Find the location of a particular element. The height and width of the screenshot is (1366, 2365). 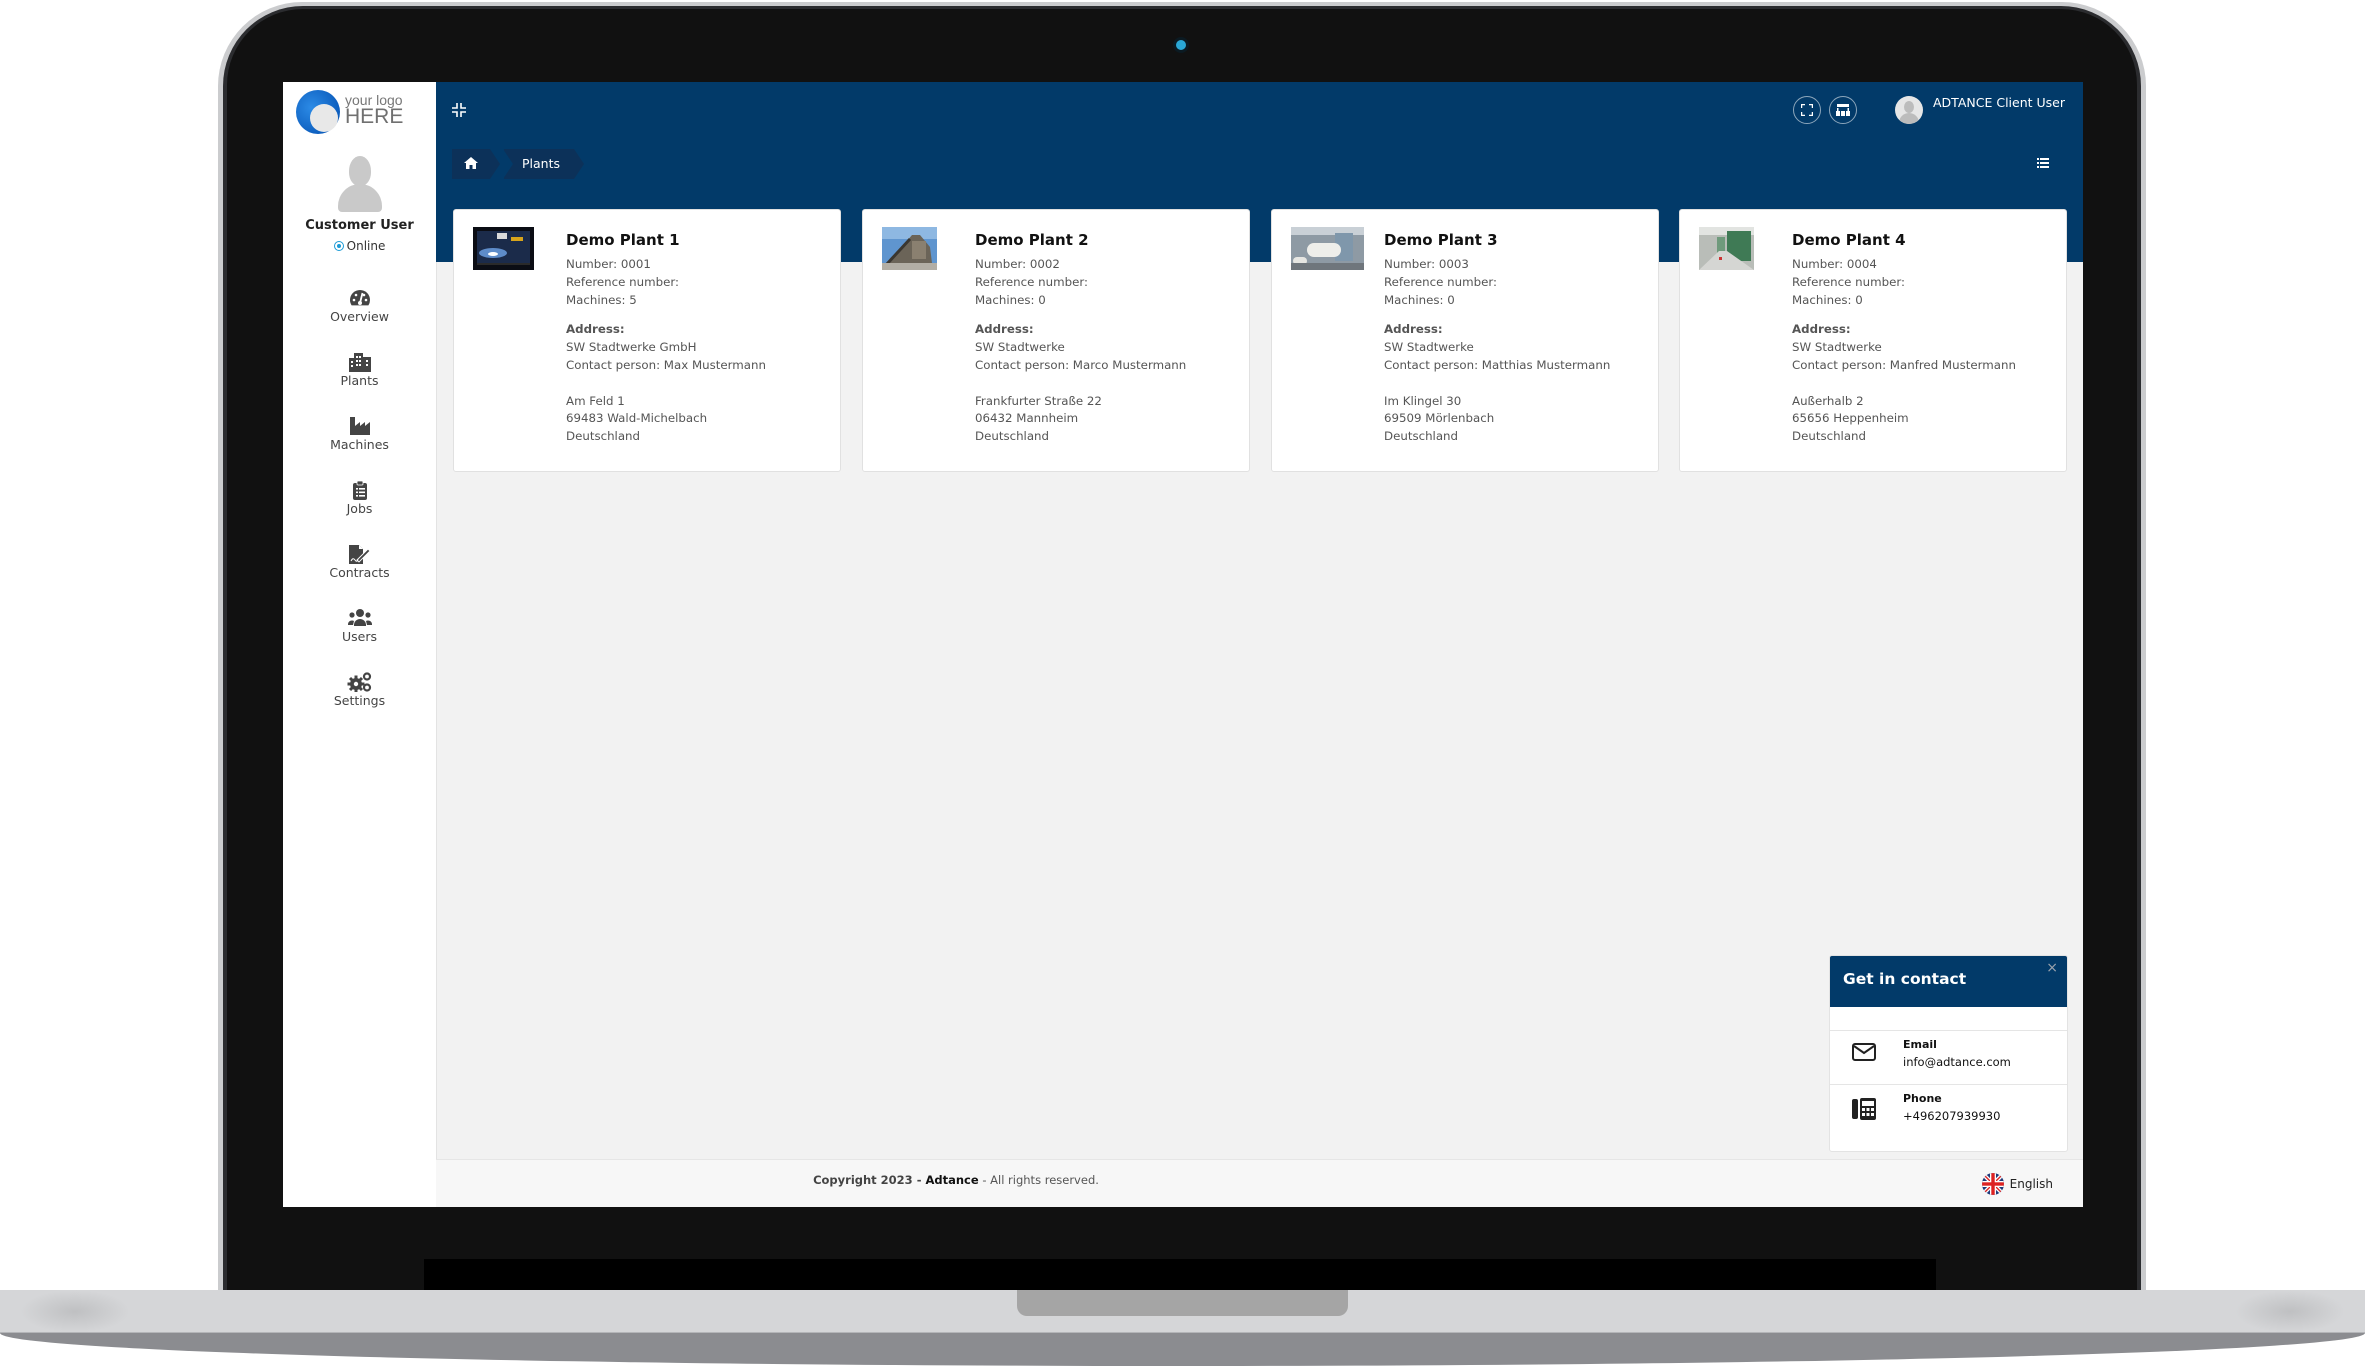

laptop-hinge is located at coordinates (1180, 1275).